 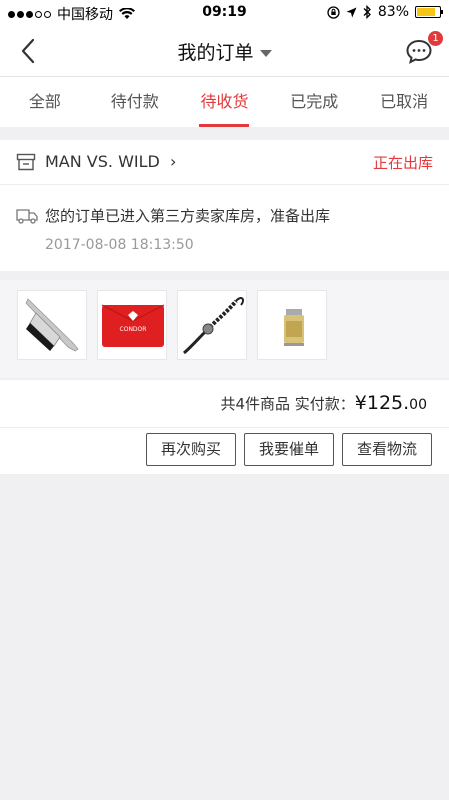 What do you see at coordinates (333, 12) in the screenshot?
I see `rotation-lock-icon` at bounding box center [333, 12].